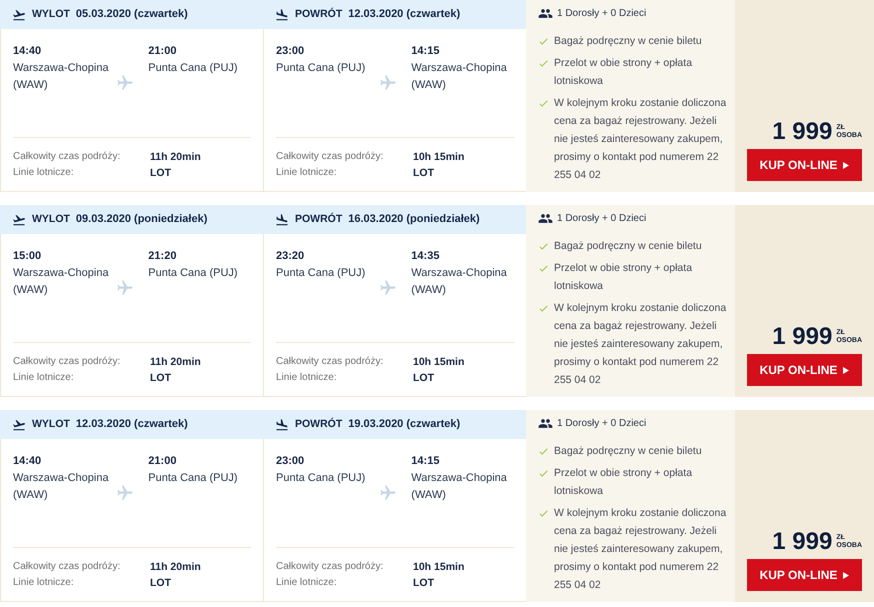  What do you see at coordinates (404, 424) in the screenshot?
I see `leg-date: 19.03.2020 (czwartek)` at bounding box center [404, 424].